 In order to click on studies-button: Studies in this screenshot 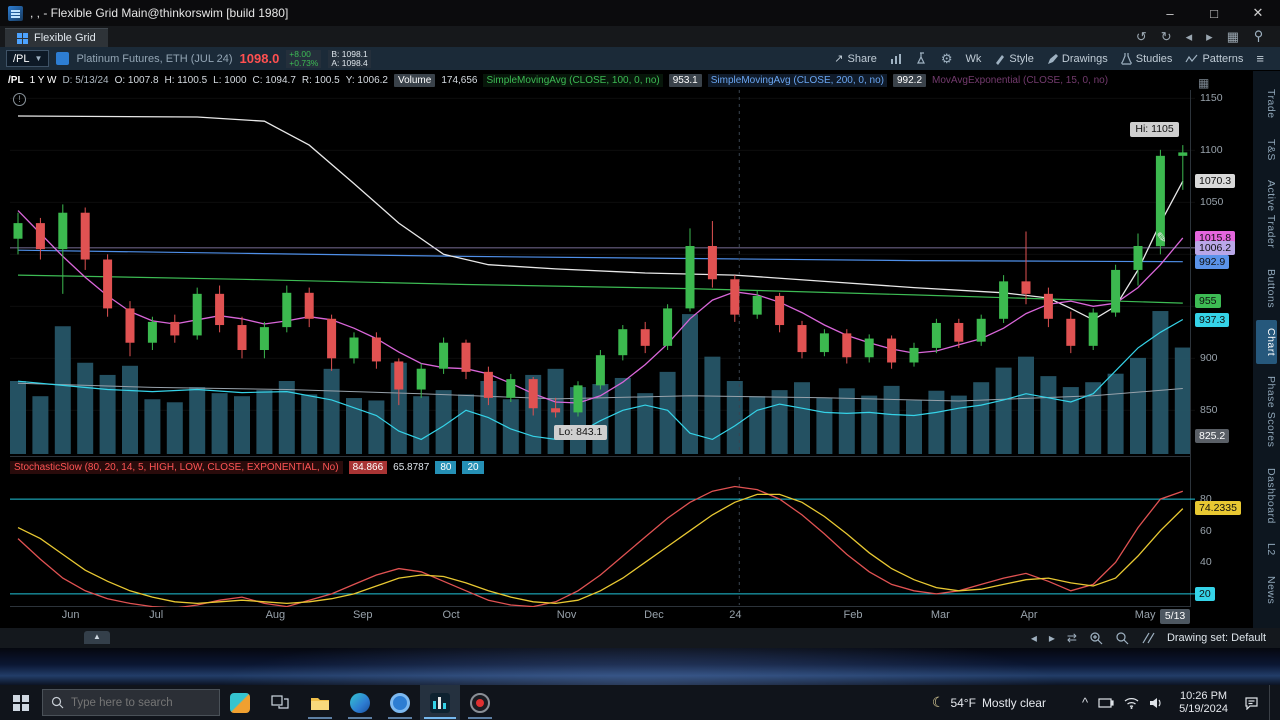, I will do `click(1146, 58)`.